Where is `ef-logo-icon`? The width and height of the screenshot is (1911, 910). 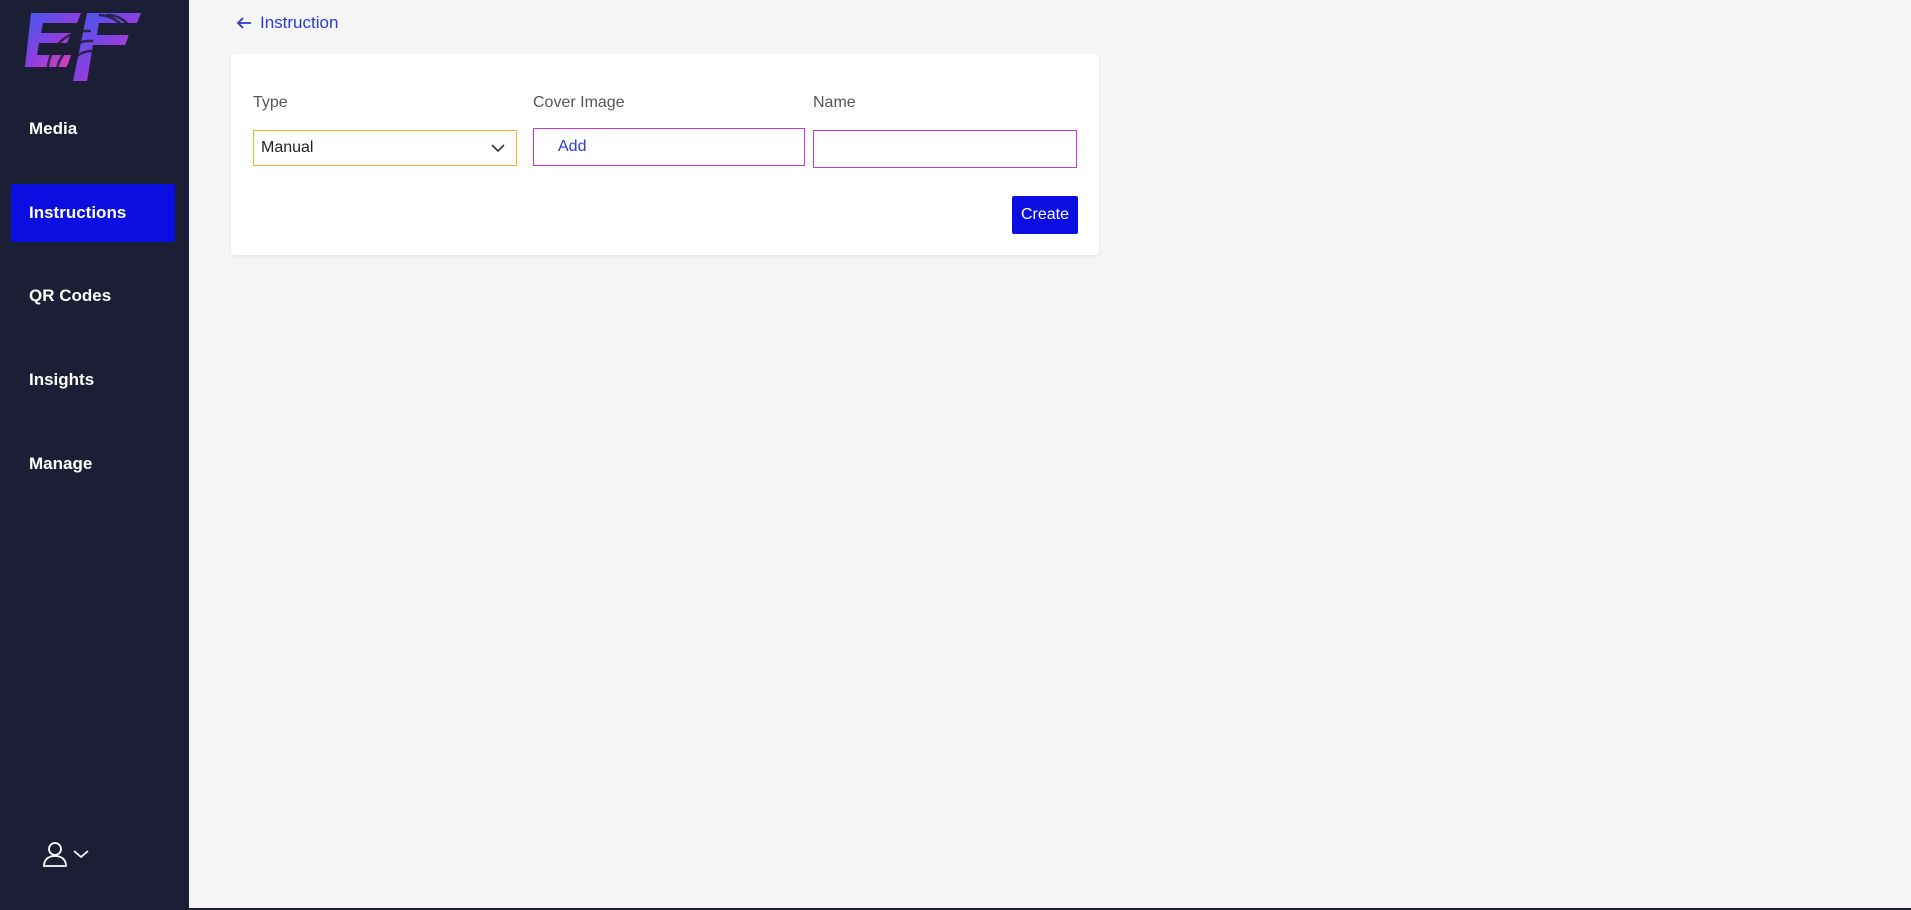
ef-logo-icon is located at coordinates (83, 47).